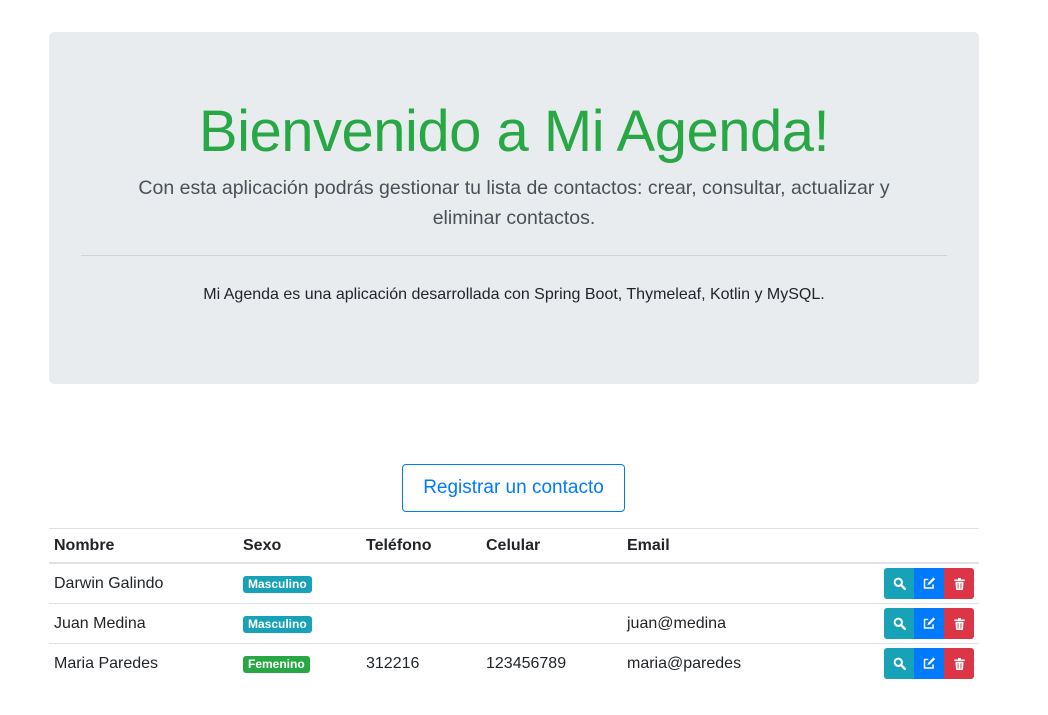 Image resolution: width=1048 pixels, height=715 pixels. What do you see at coordinates (721, 623) in the screenshot?
I see `cell-email: juan@medina` at bounding box center [721, 623].